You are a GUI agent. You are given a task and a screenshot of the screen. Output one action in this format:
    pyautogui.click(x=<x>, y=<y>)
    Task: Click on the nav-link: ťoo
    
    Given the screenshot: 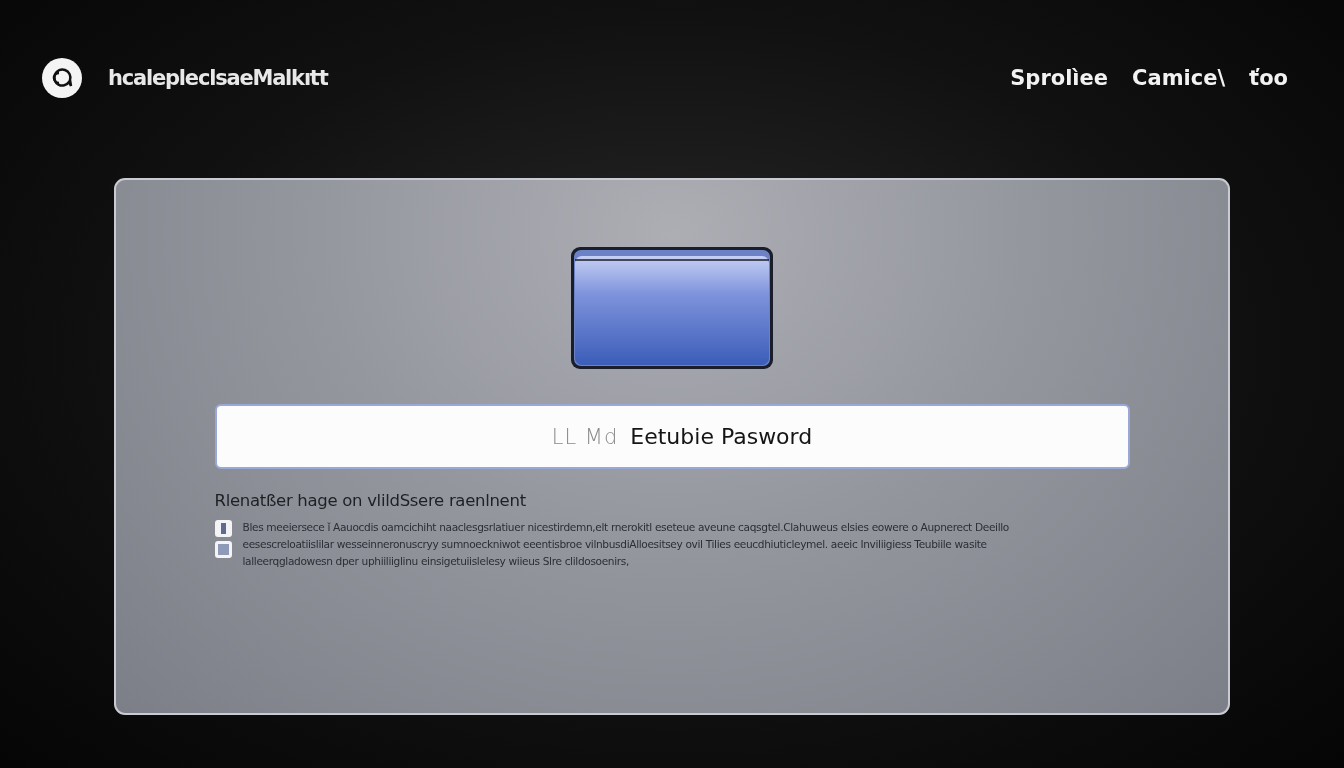 What is the action you would take?
    pyautogui.click(x=1268, y=78)
    